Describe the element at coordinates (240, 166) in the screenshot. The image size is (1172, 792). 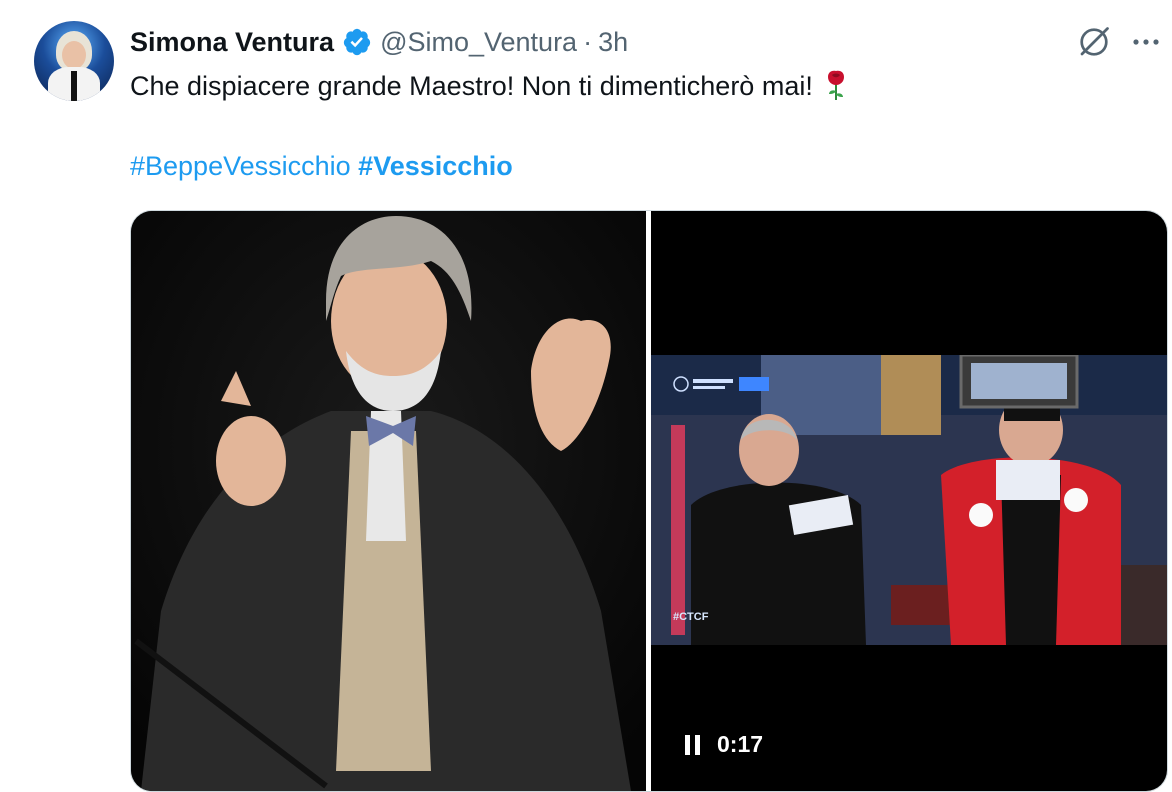
I see `hashtag-link: #BeppeVessicchio` at that location.